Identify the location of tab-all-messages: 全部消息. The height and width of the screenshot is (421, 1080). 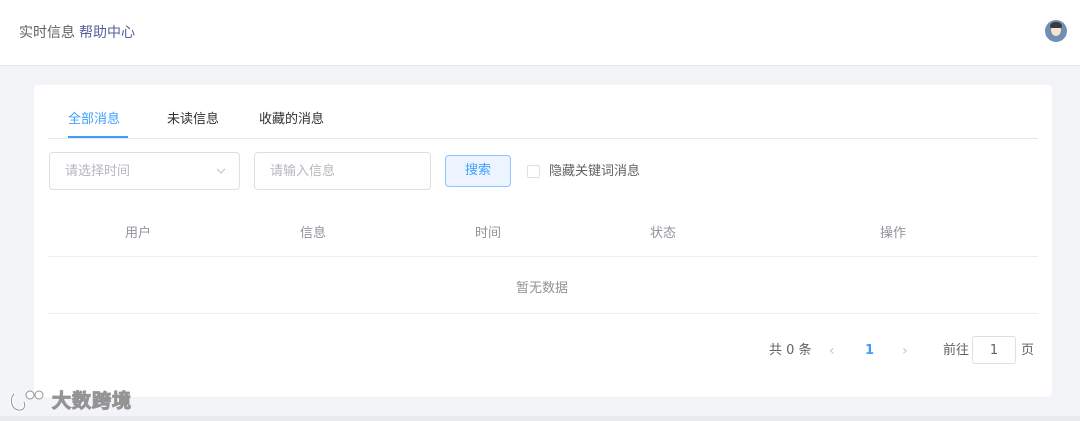
(94, 120).